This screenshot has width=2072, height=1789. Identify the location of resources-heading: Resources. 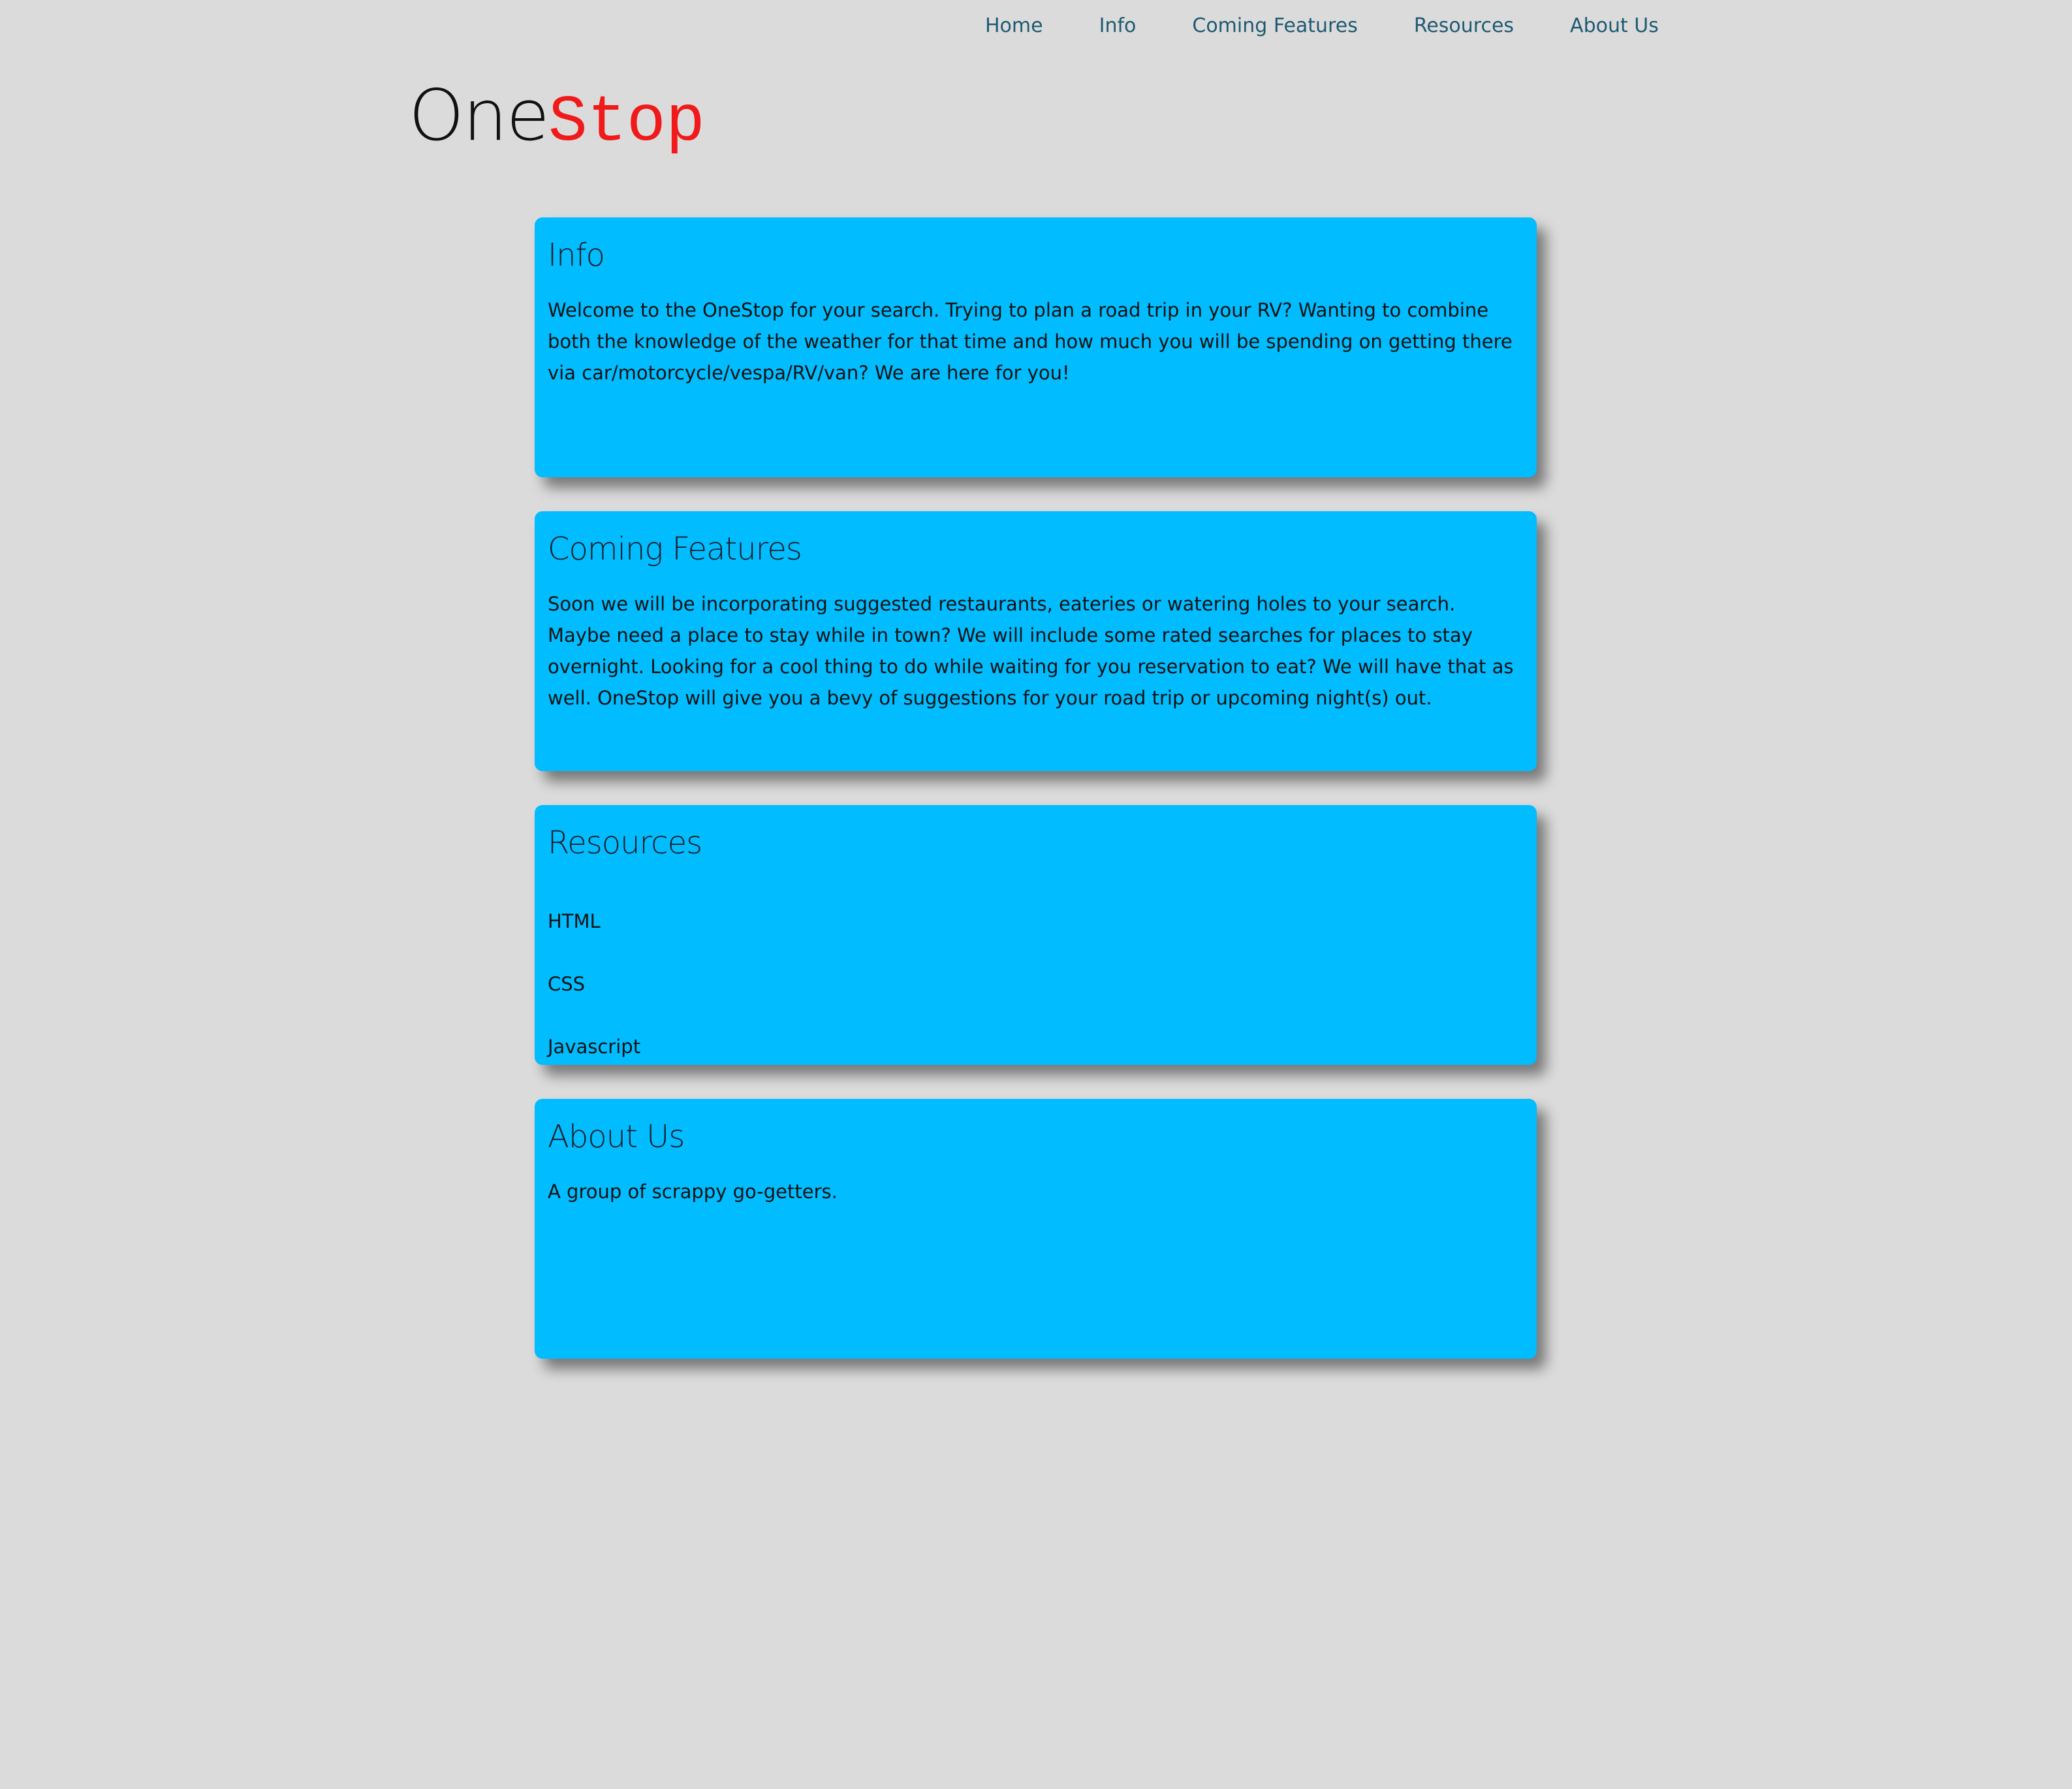
(625, 843).